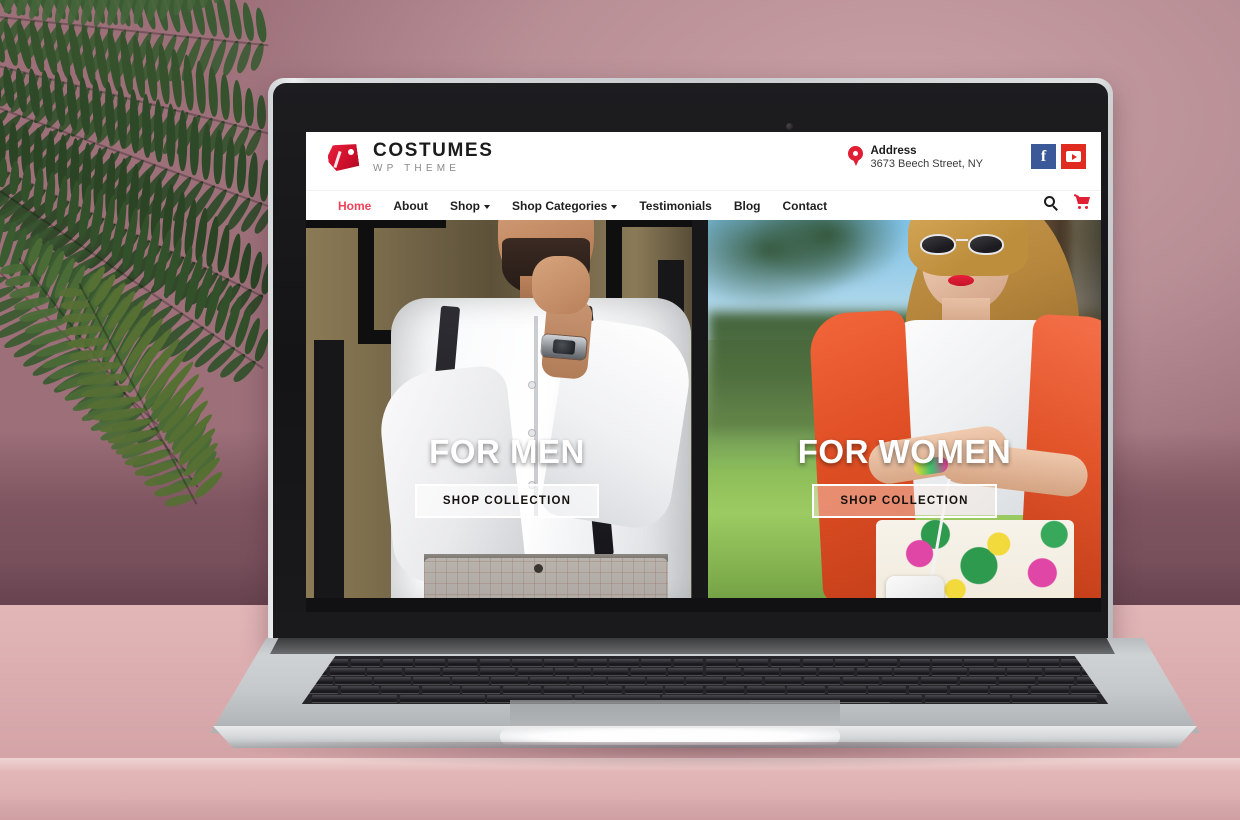  I want to click on search-icon, so click(1051, 203).